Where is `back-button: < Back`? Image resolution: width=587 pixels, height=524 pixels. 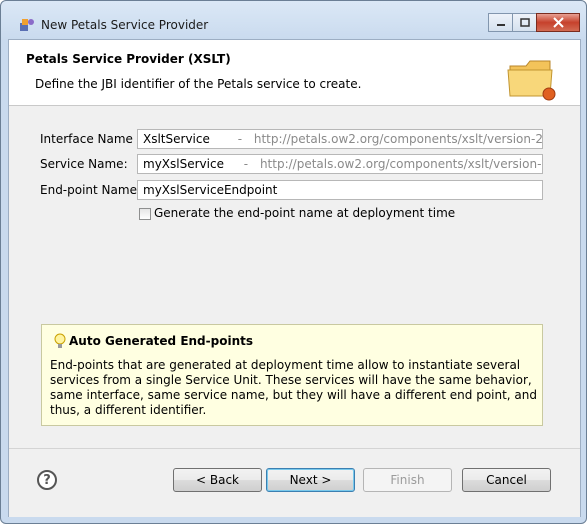 back-button: < Back is located at coordinates (217, 480).